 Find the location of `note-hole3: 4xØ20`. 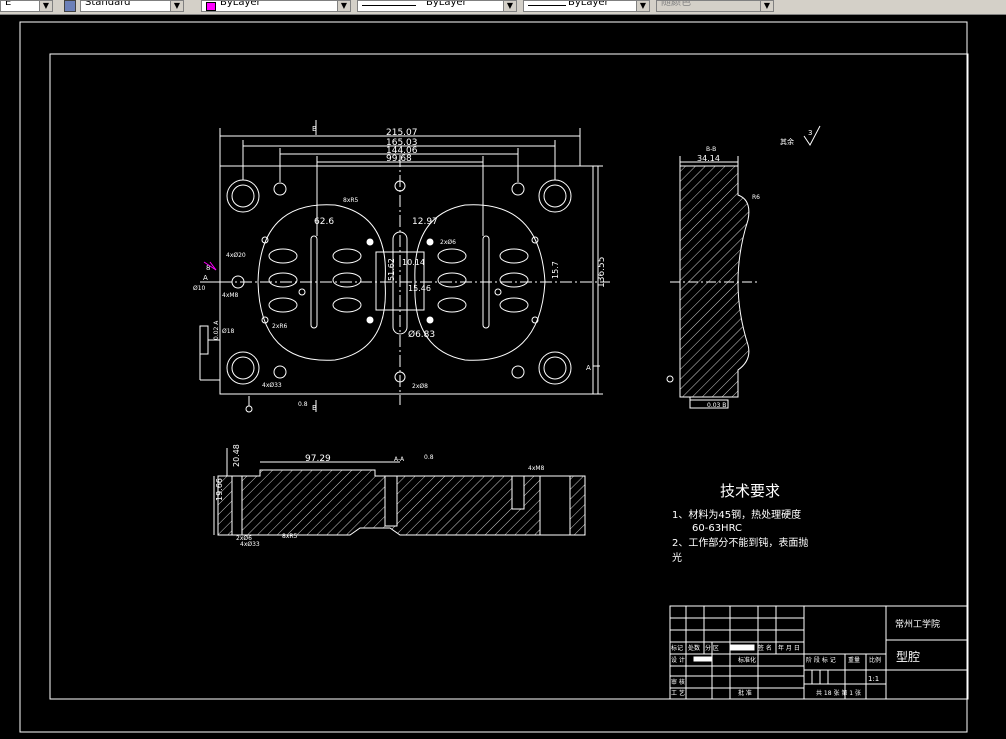

note-hole3: 4xØ20 is located at coordinates (236, 255).